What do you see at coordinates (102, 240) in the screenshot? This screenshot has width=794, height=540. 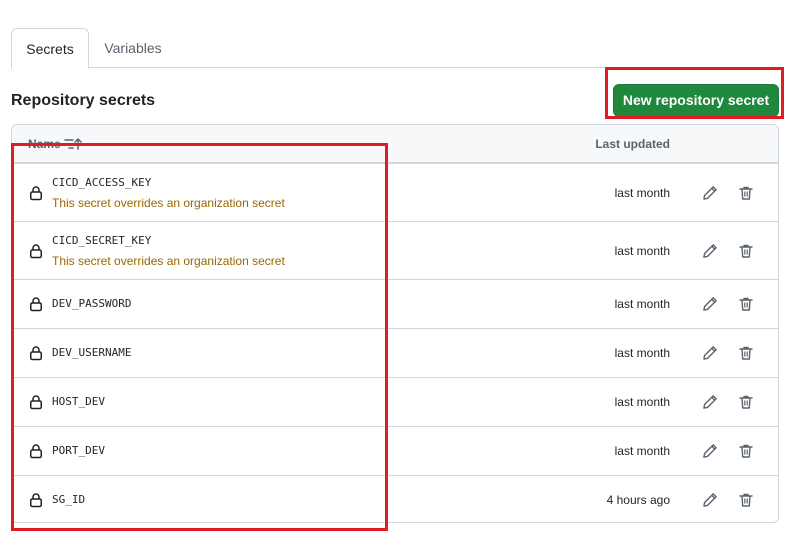 I see `secret-name: CICD_SECRET_KEY` at bounding box center [102, 240].